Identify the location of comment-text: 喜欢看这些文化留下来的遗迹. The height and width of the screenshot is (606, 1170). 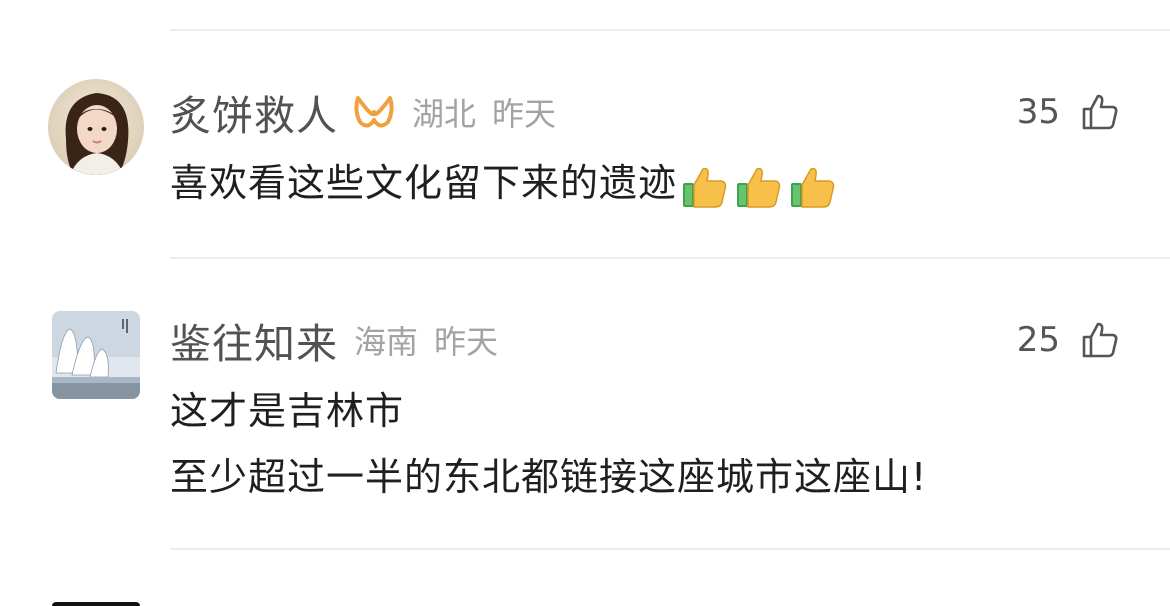
(506, 183).